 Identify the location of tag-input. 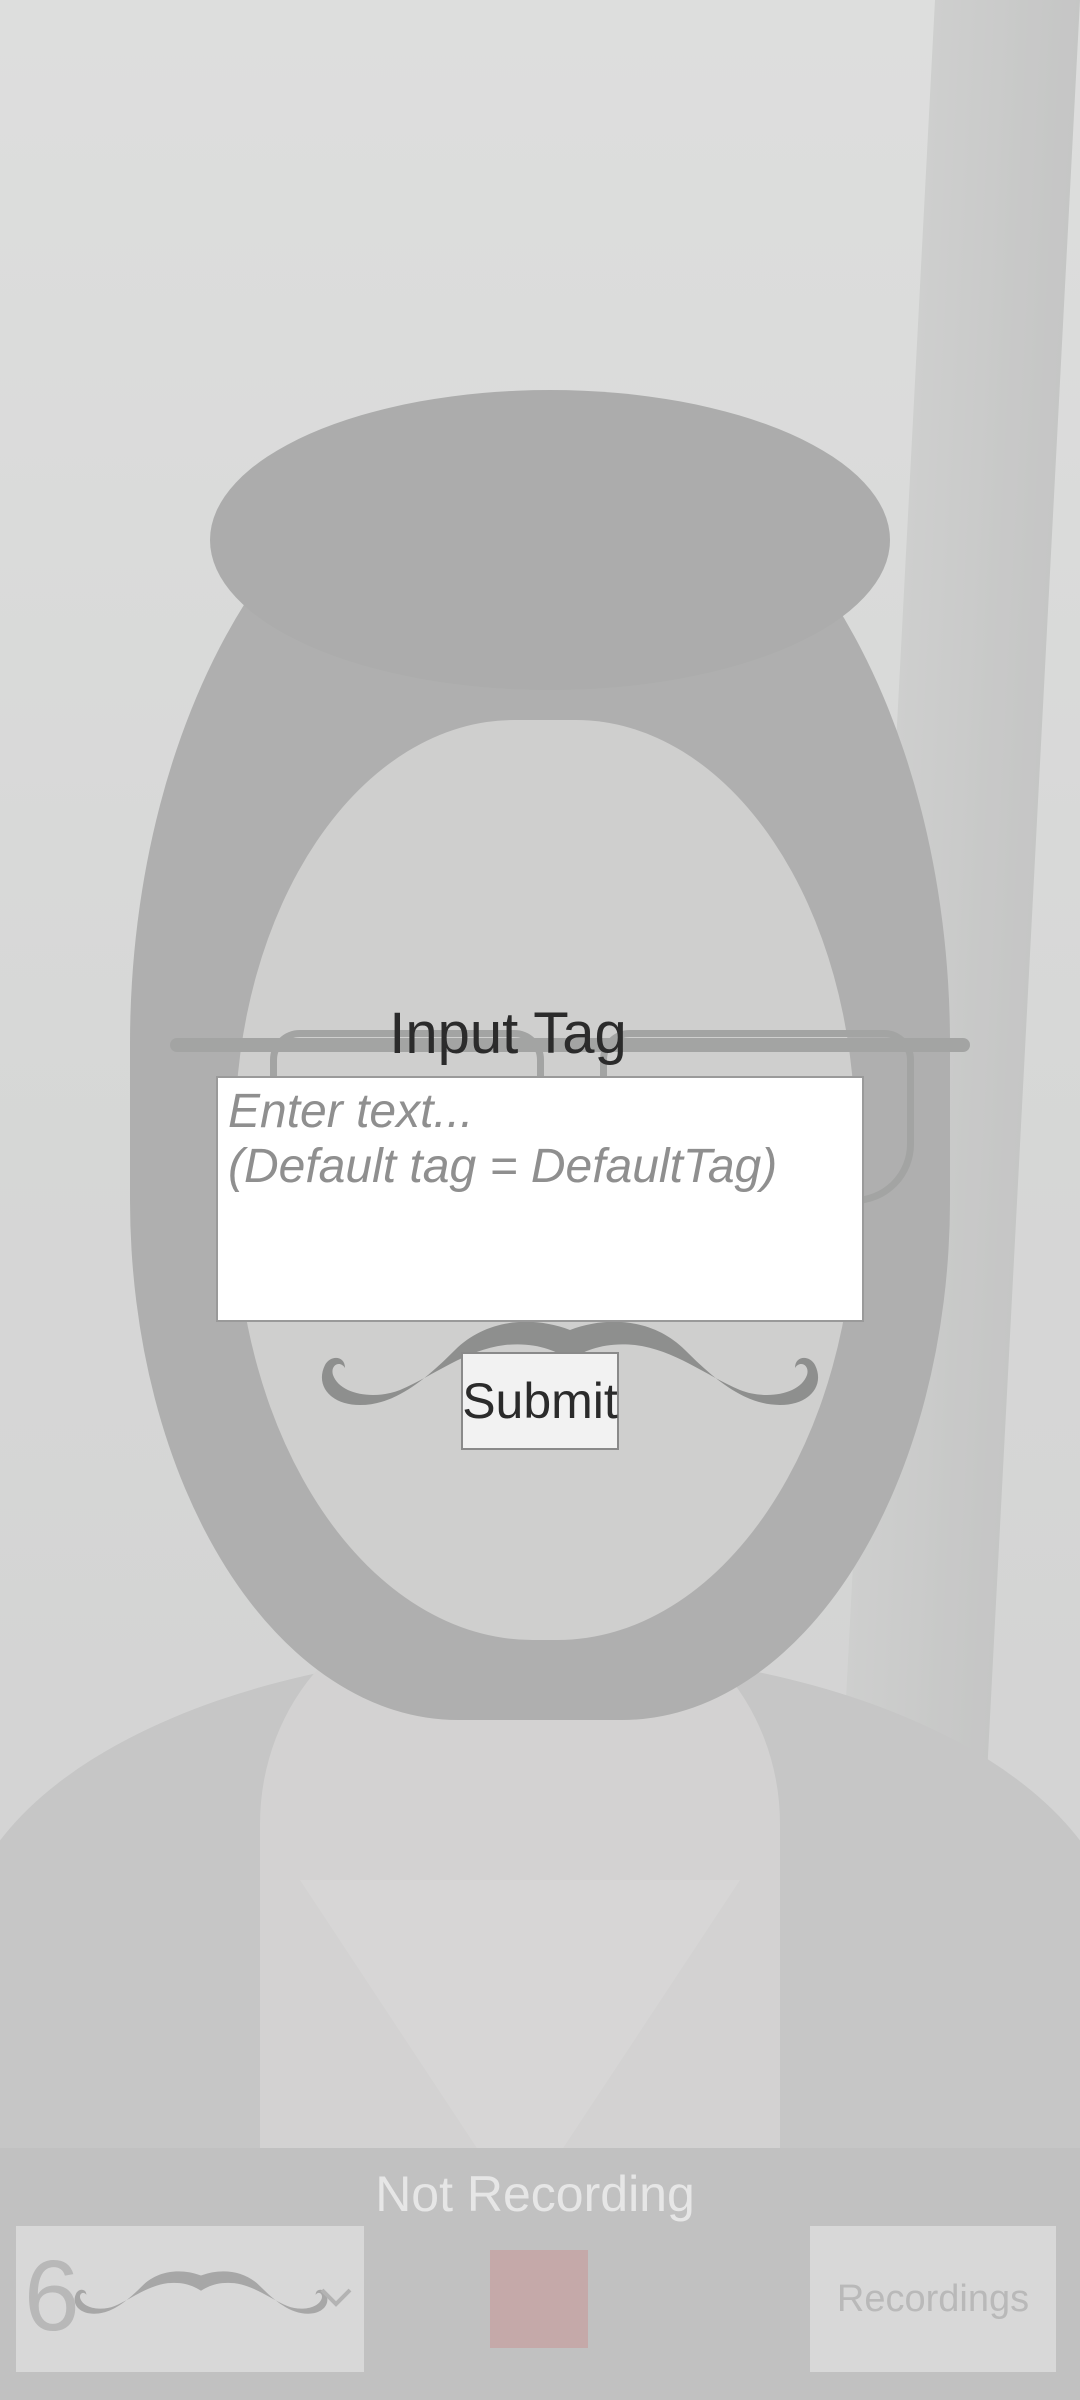
(540, 1199).